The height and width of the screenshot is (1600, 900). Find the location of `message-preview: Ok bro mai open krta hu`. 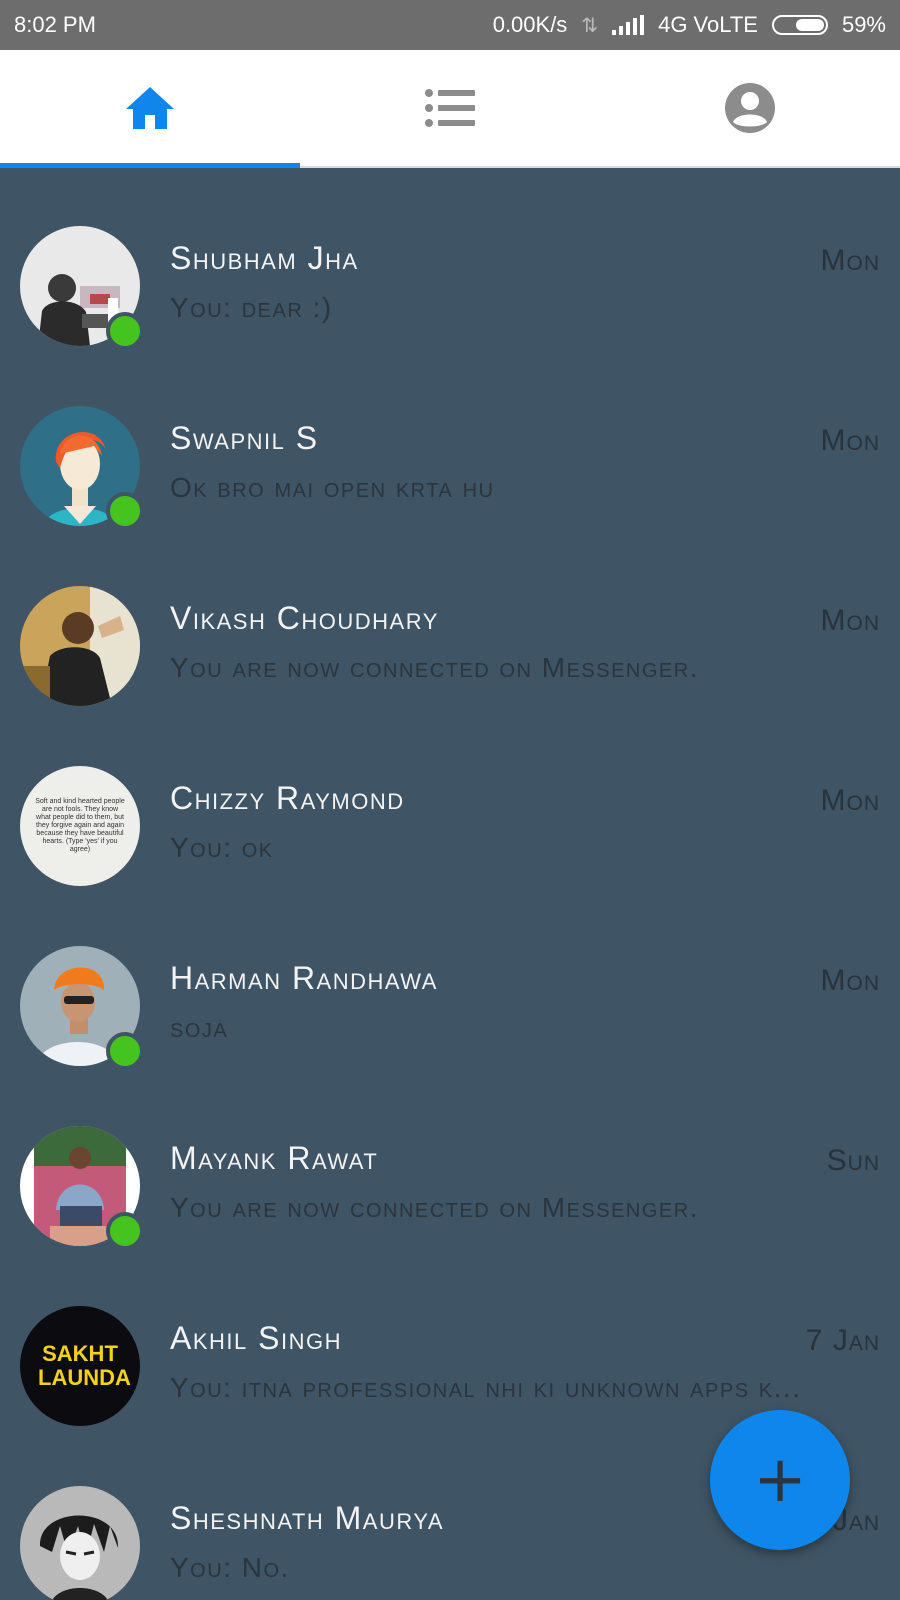

message-preview: Ok bro mai open krta hu is located at coordinates (332, 487).